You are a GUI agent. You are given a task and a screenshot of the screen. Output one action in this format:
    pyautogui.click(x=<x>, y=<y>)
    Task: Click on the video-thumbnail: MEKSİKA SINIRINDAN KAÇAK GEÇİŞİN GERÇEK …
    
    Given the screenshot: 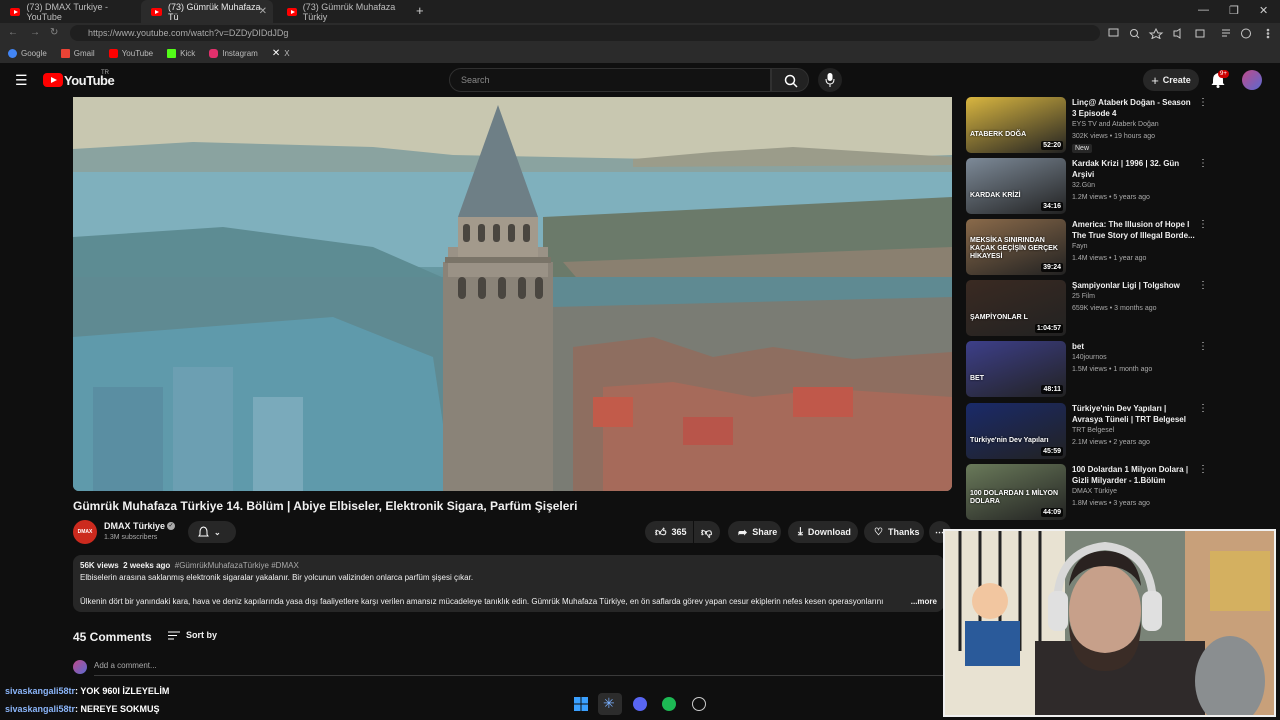 What is the action you would take?
    pyautogui.click(x=1016, y=247)
    